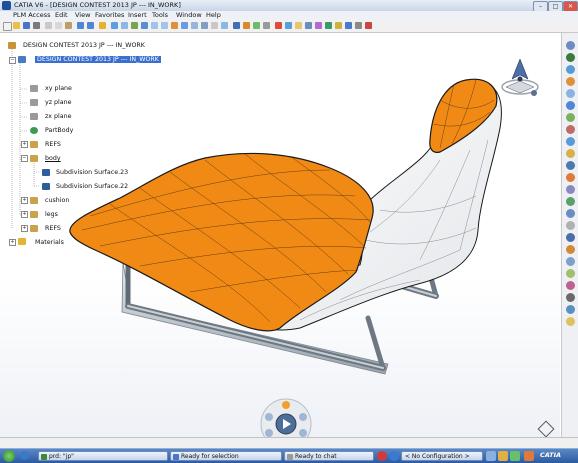  I want to click on torus-icon, so click(570, 129).